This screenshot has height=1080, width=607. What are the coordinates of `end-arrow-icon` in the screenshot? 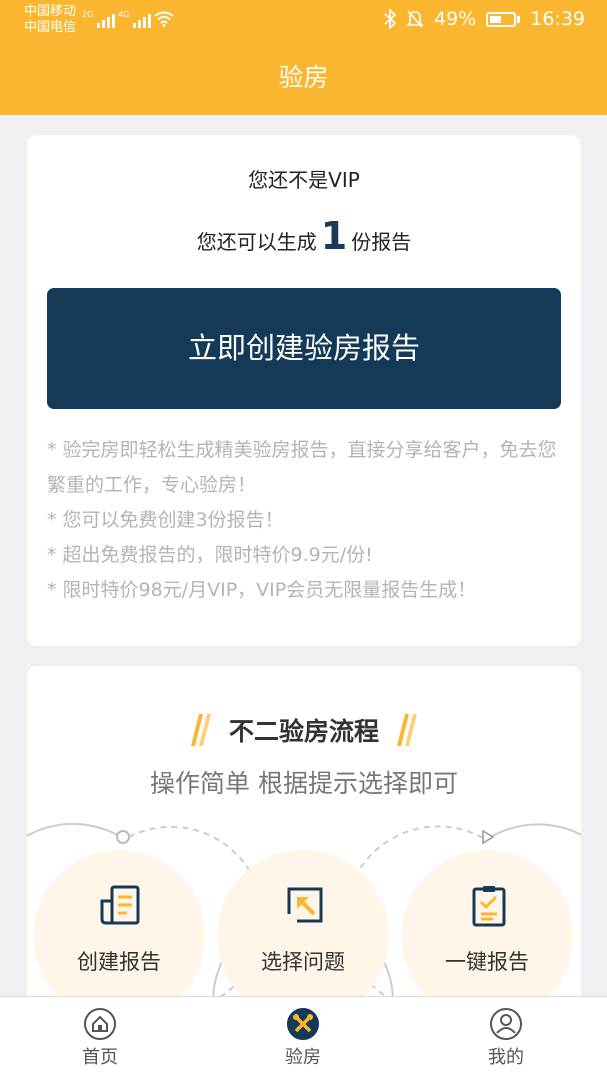 It's located at (488, 837).